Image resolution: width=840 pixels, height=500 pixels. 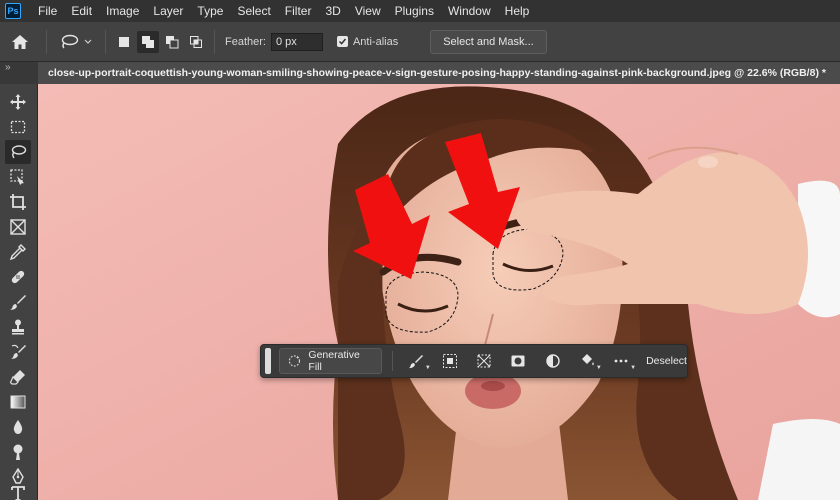 I want to click on home-button, so click(x=20, y=42).